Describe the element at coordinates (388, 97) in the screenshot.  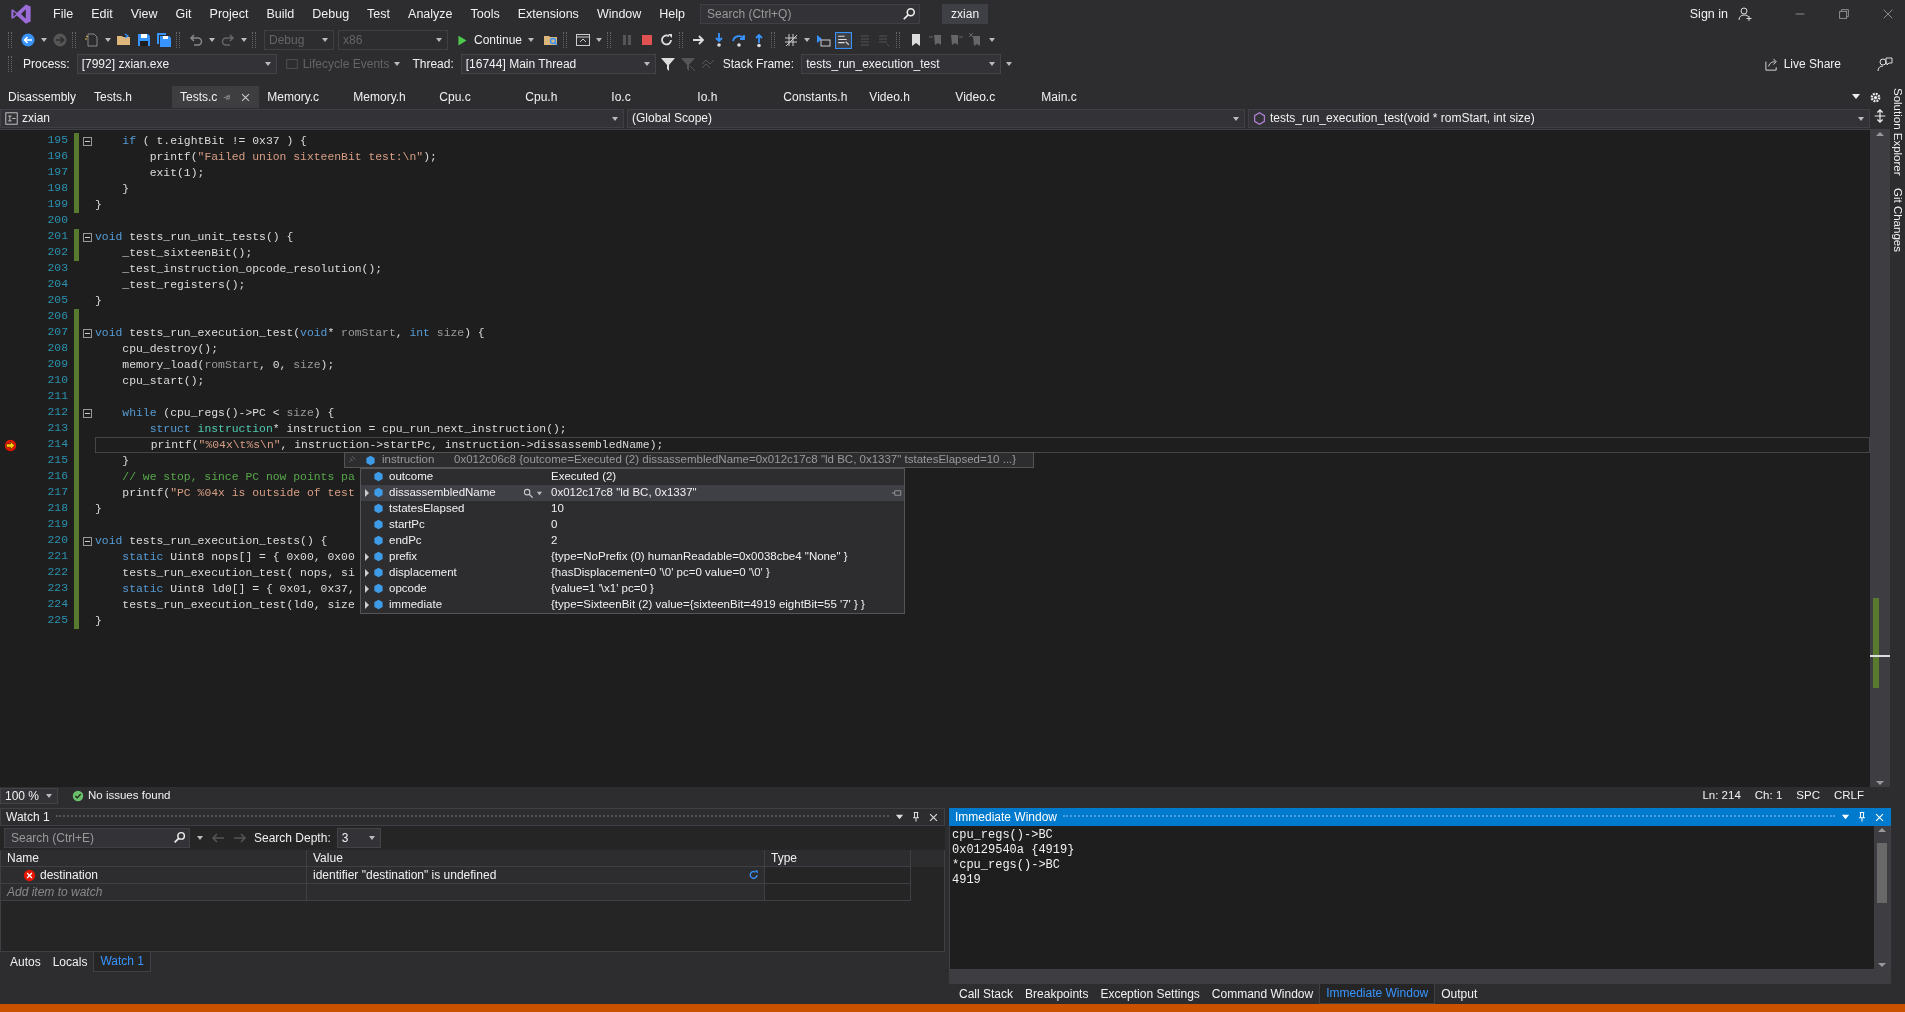
I see `document-tab: Memory.h` at that location.